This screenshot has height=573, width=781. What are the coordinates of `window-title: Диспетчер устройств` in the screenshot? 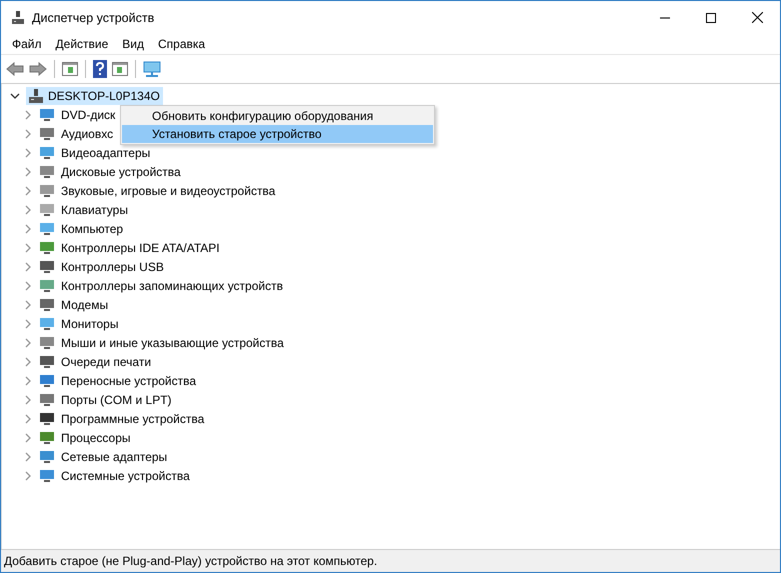 It's located at (93, 17).